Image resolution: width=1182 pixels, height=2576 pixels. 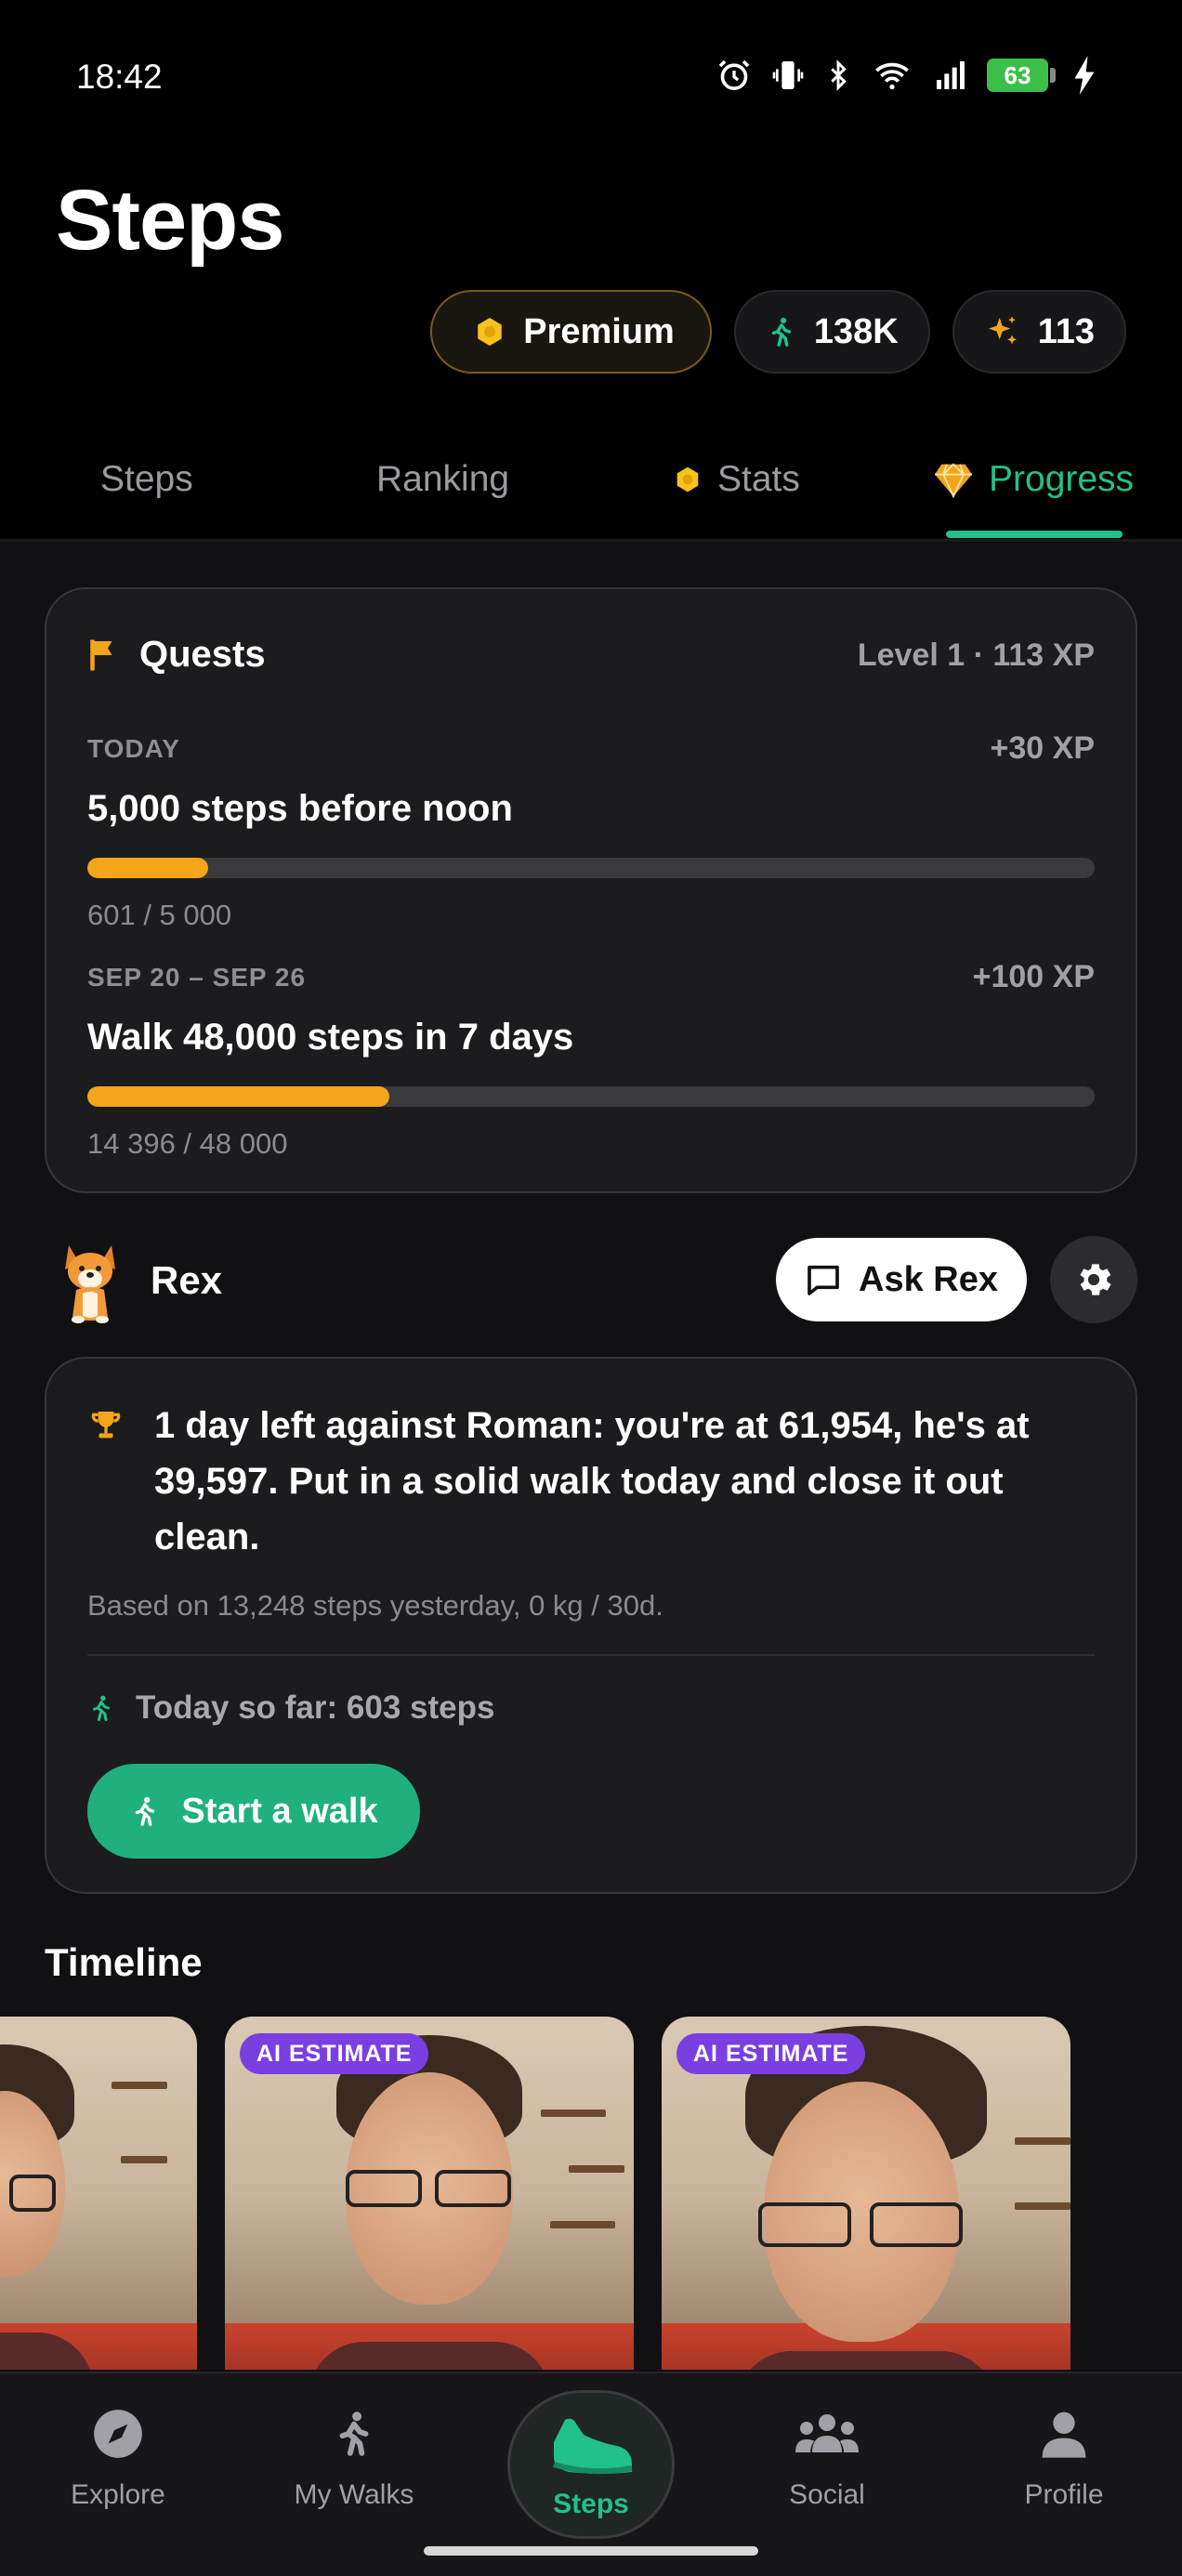 What do you see at coordinates (591, 76) in the screenshot?
I see `status-bar: 18:42 63` at bounding box center [591, 76].